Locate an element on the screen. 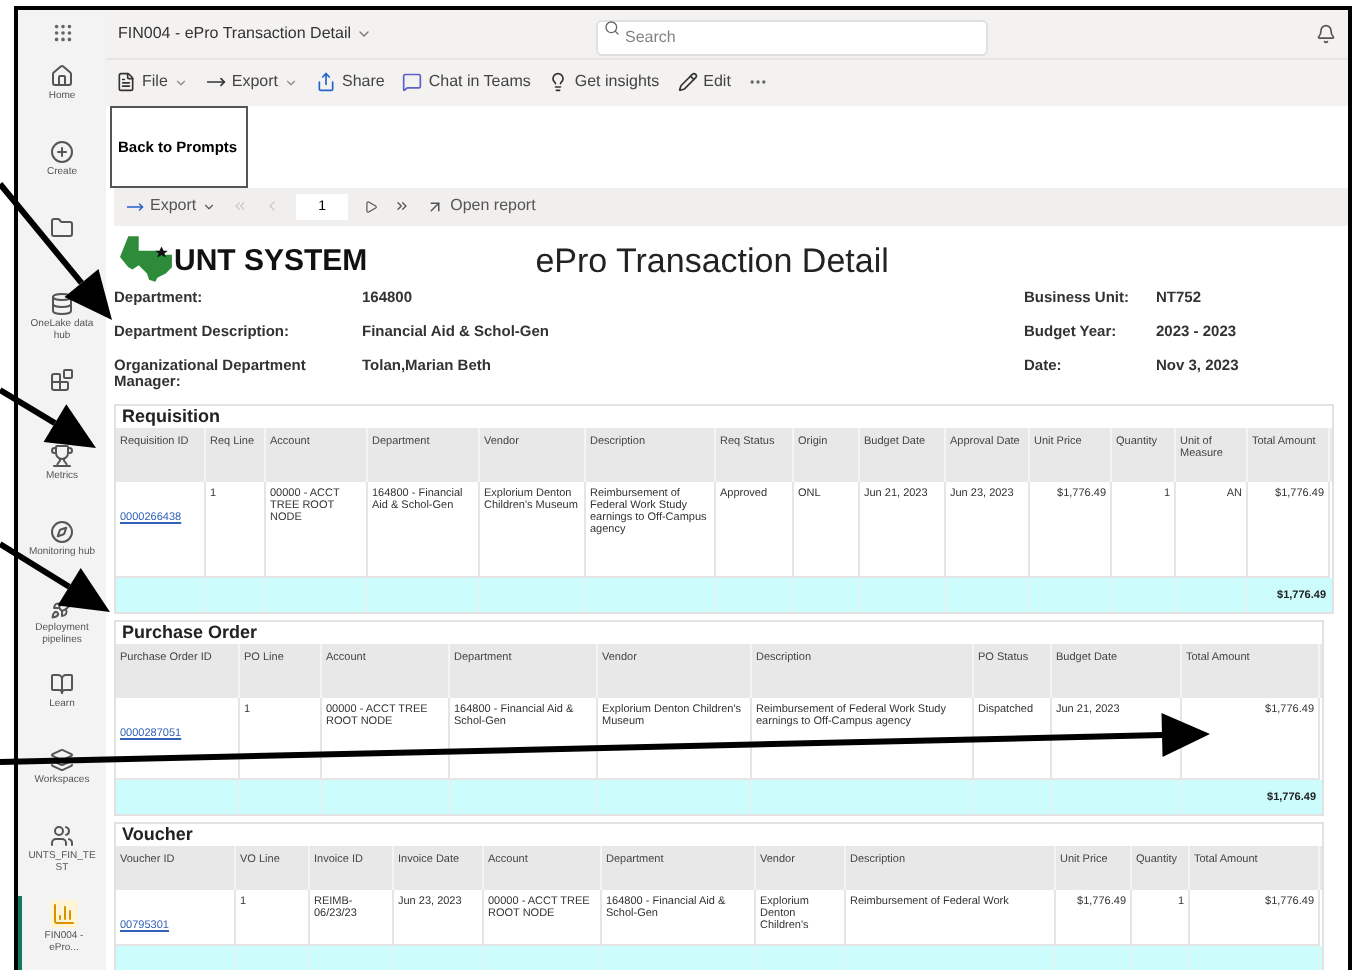 The width and height of the screenshot is (1360, 970). section-title: Purchase Order is located at coordinates (190, 633).